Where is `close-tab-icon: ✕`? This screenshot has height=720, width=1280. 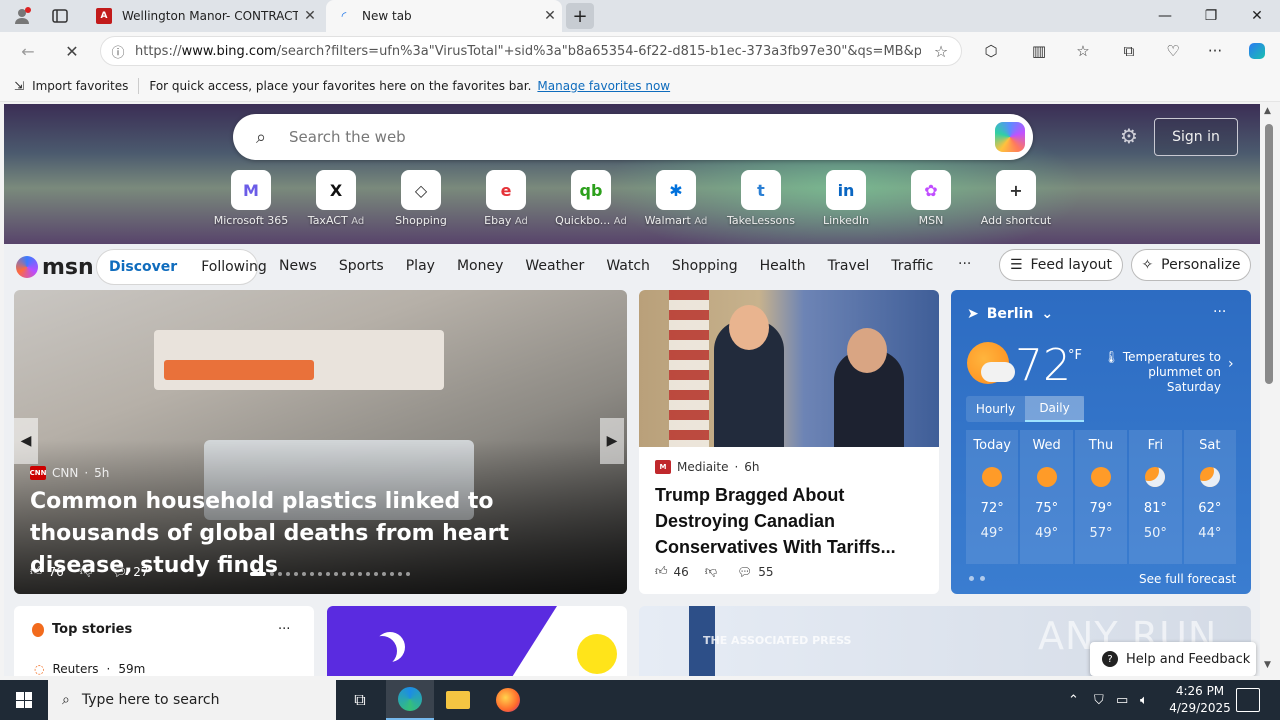 close-tab-icon: ✕ is located at coordinates (550, 16).